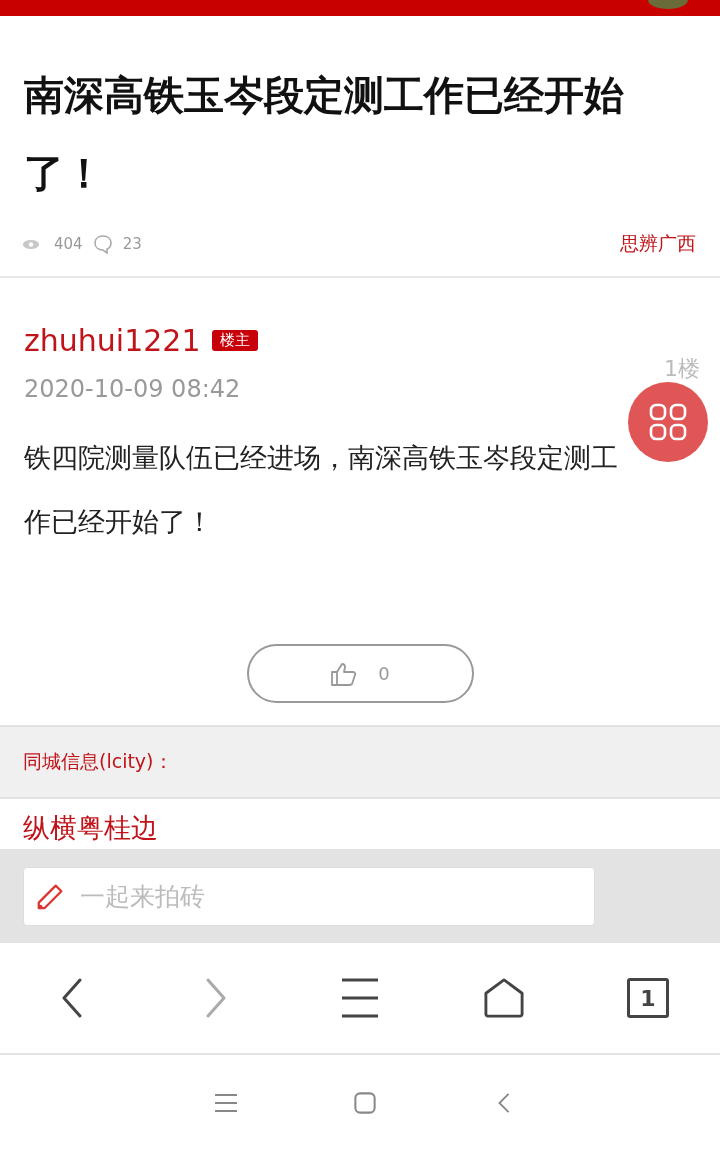  Describe the element at coordinates (668, 422) in the screenshot. I see `grid-icon` at that location.